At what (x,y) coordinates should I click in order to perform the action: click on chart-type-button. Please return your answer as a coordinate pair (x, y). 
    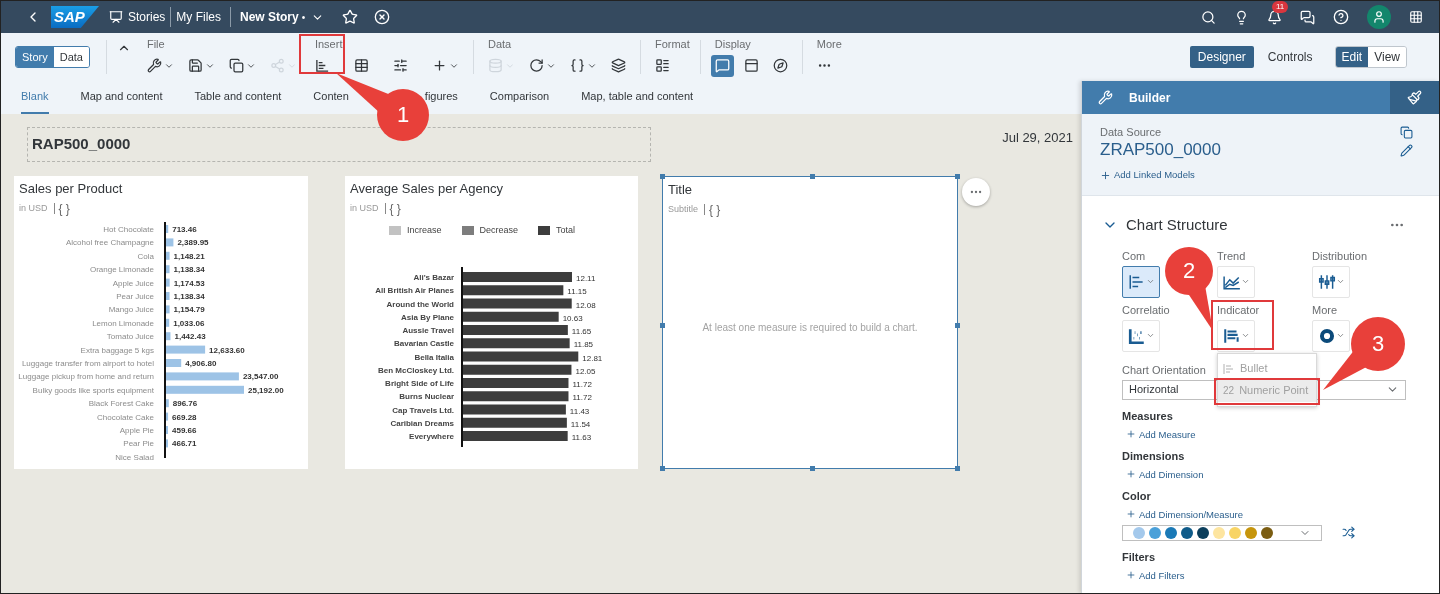
    Looking at the image, I should click on (1141, 281).